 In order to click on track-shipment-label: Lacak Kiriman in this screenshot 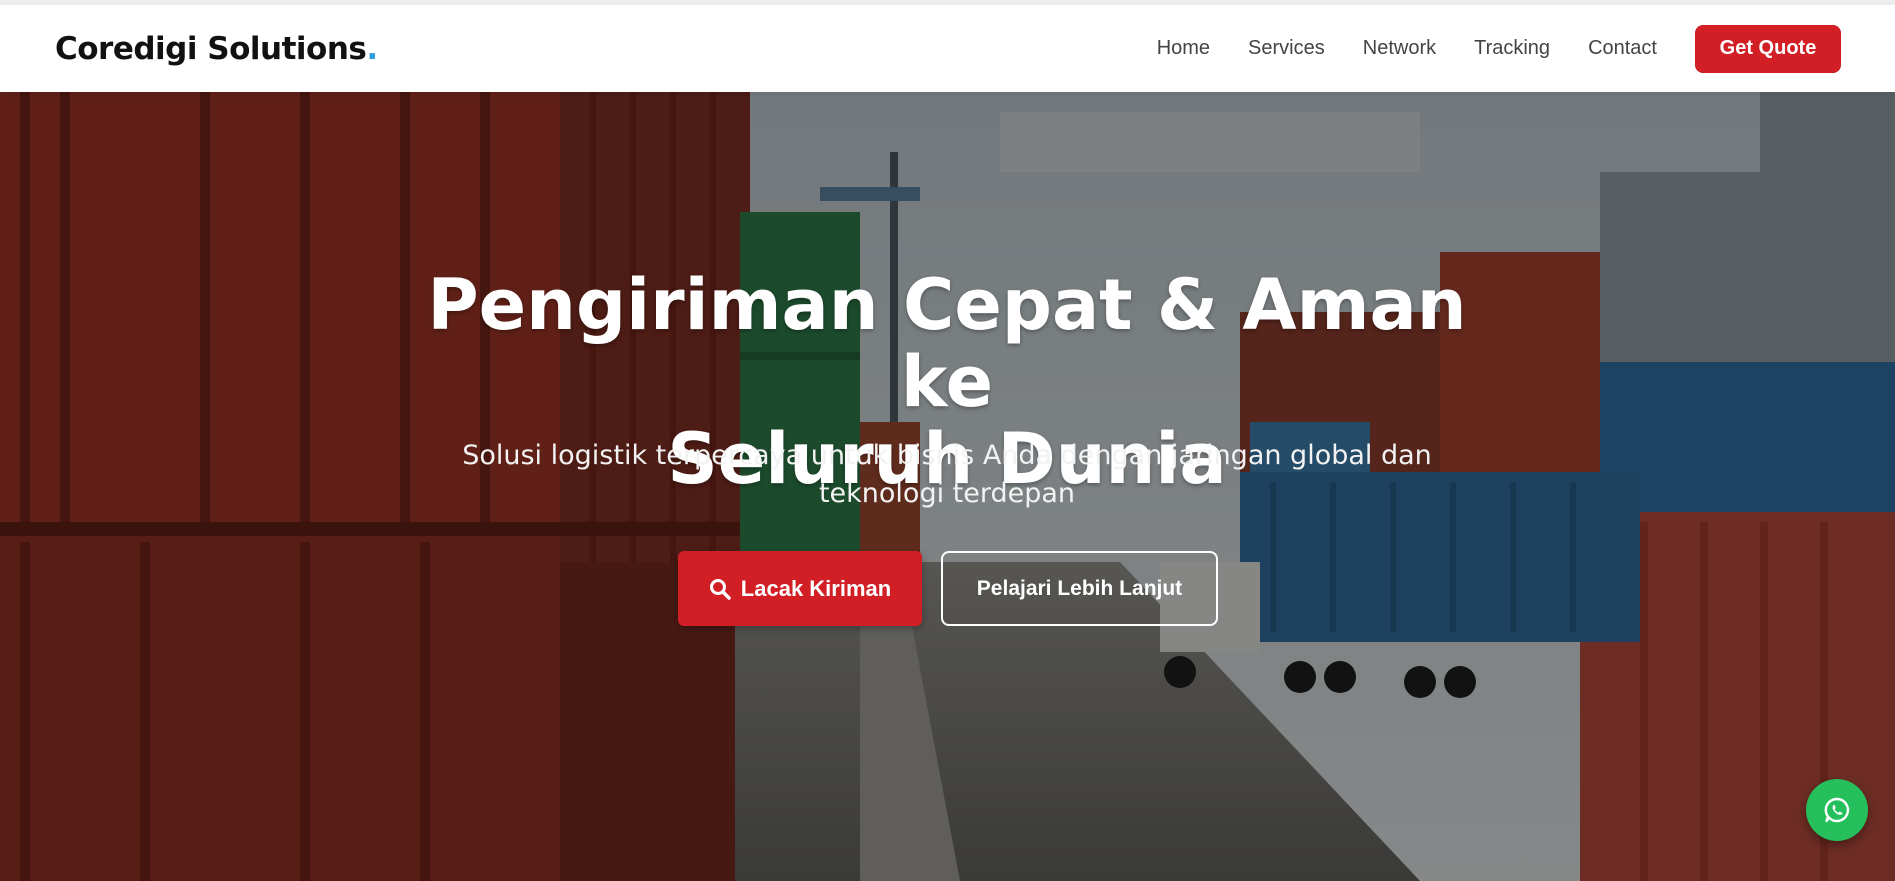, I will do `click(816, 588)`.